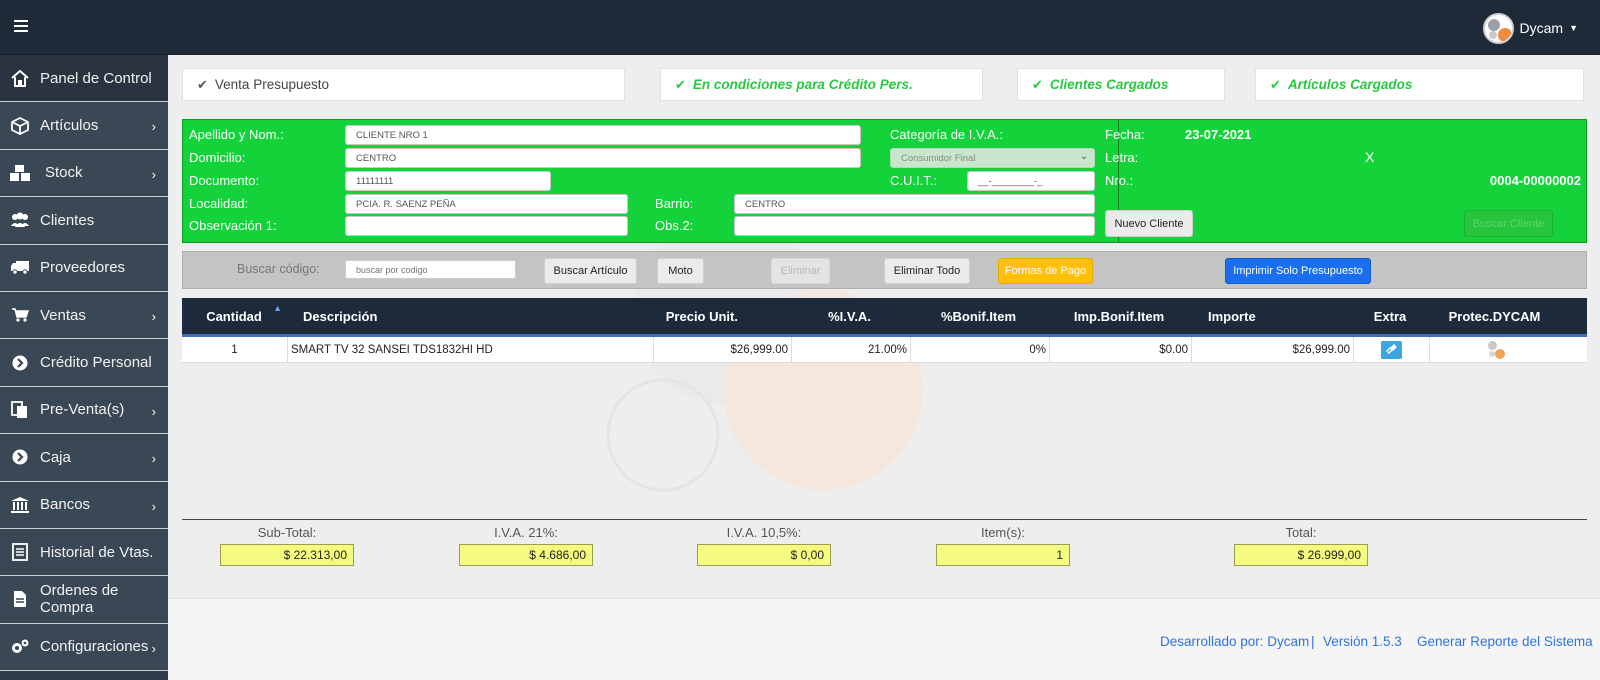 The image size is (1600, 680). What do you see at coordinates (1419, 84) in the screenshot?
I see `status-articulos: ✔ Artículos Cargados` at bounding box center [1419, 84].